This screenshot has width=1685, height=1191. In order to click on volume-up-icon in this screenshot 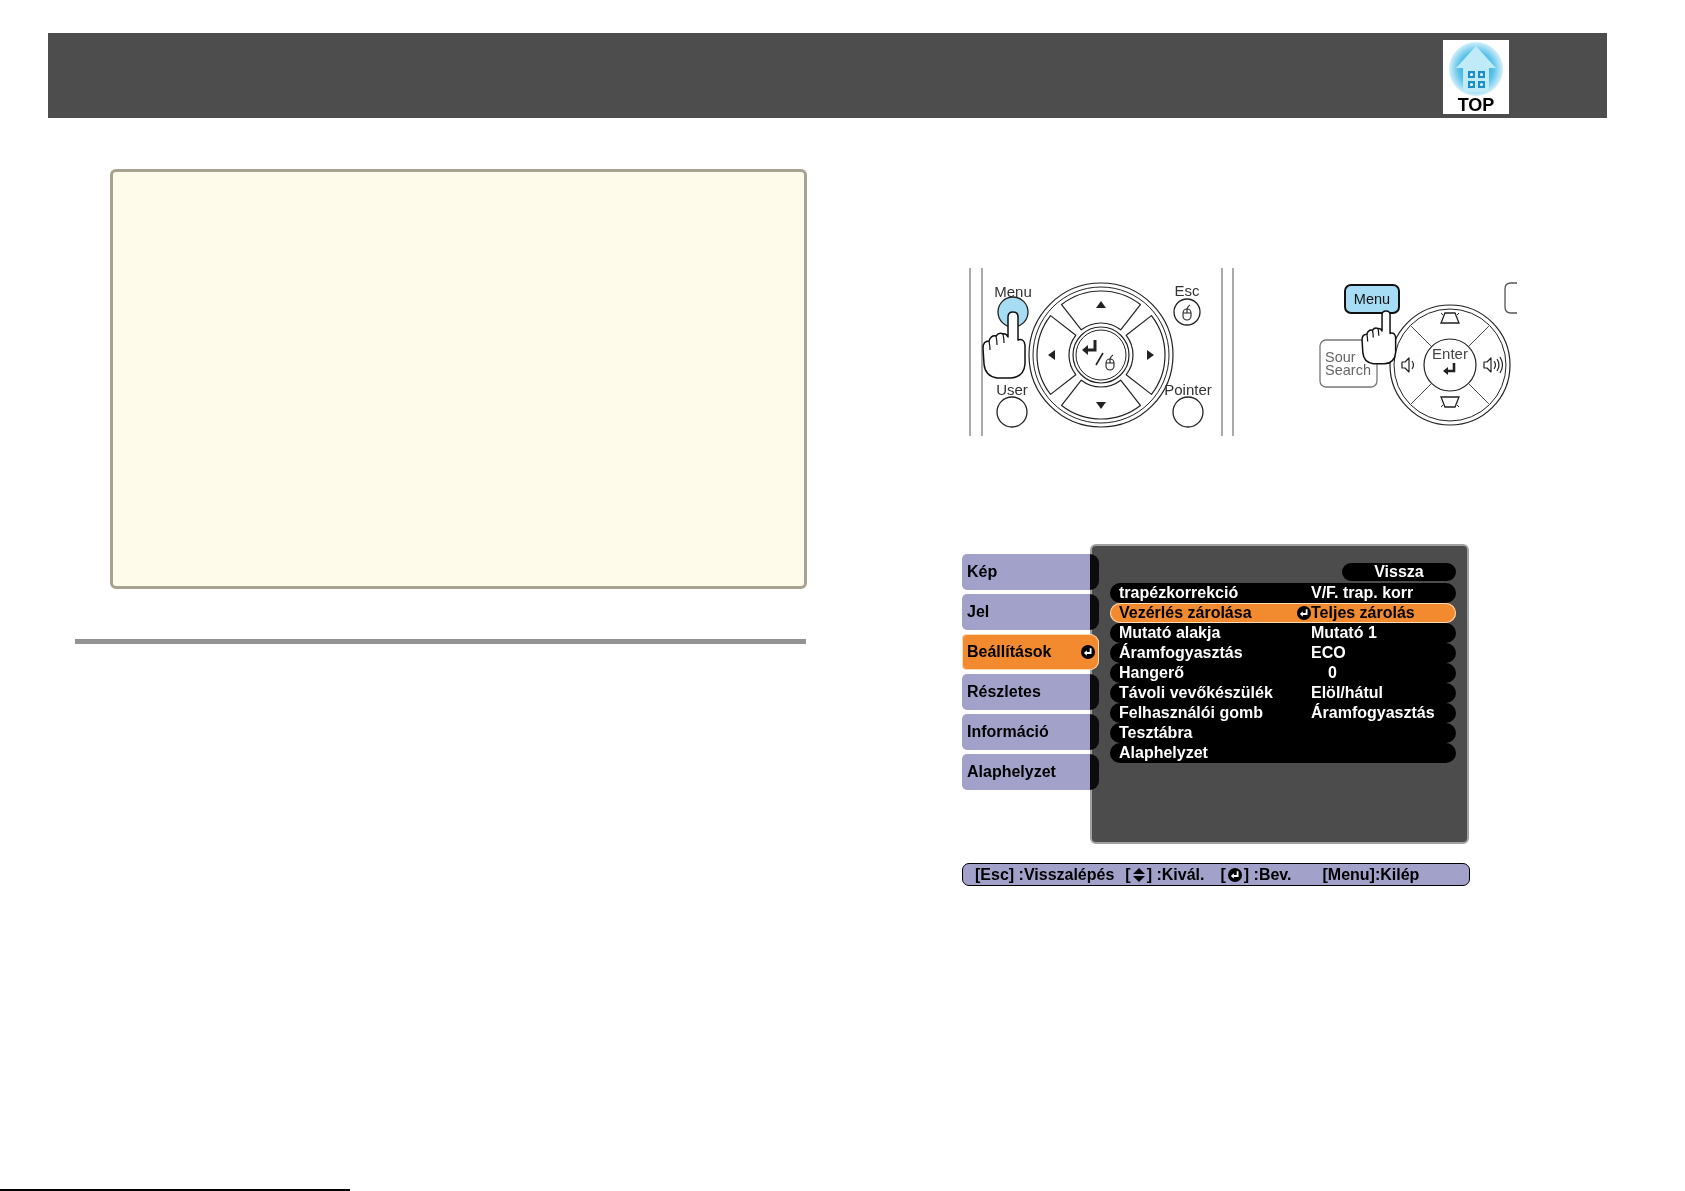, I will do `click(1493, 365)`.